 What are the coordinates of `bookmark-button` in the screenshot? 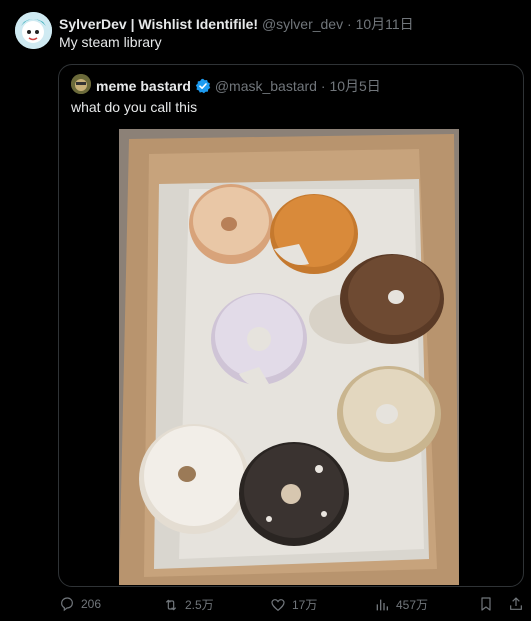 It's located at (486, 604).